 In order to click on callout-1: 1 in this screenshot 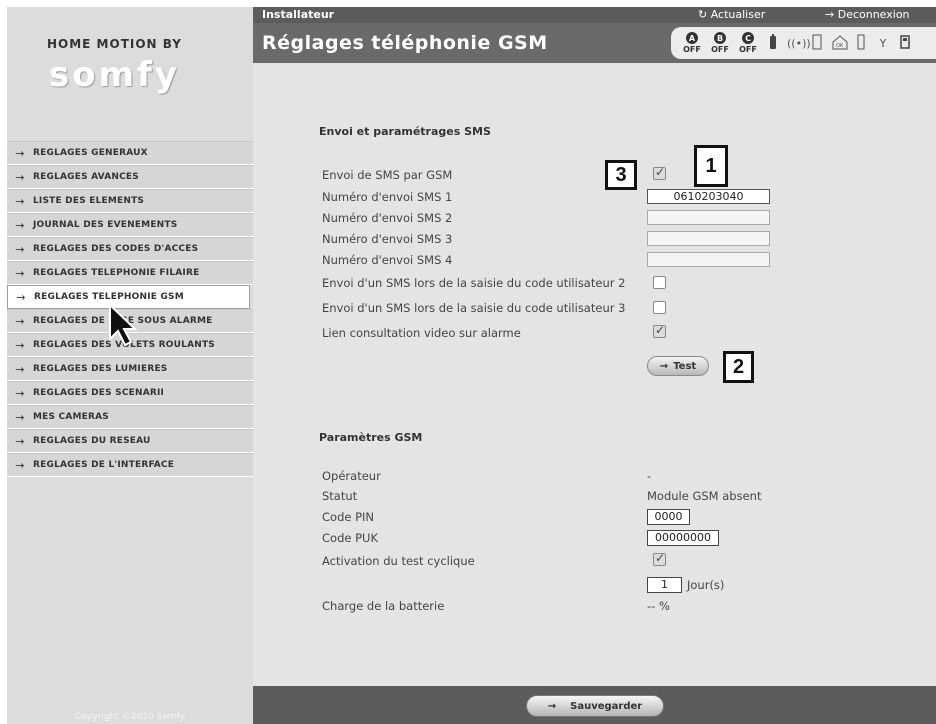, I will do `click(711, 166)`.